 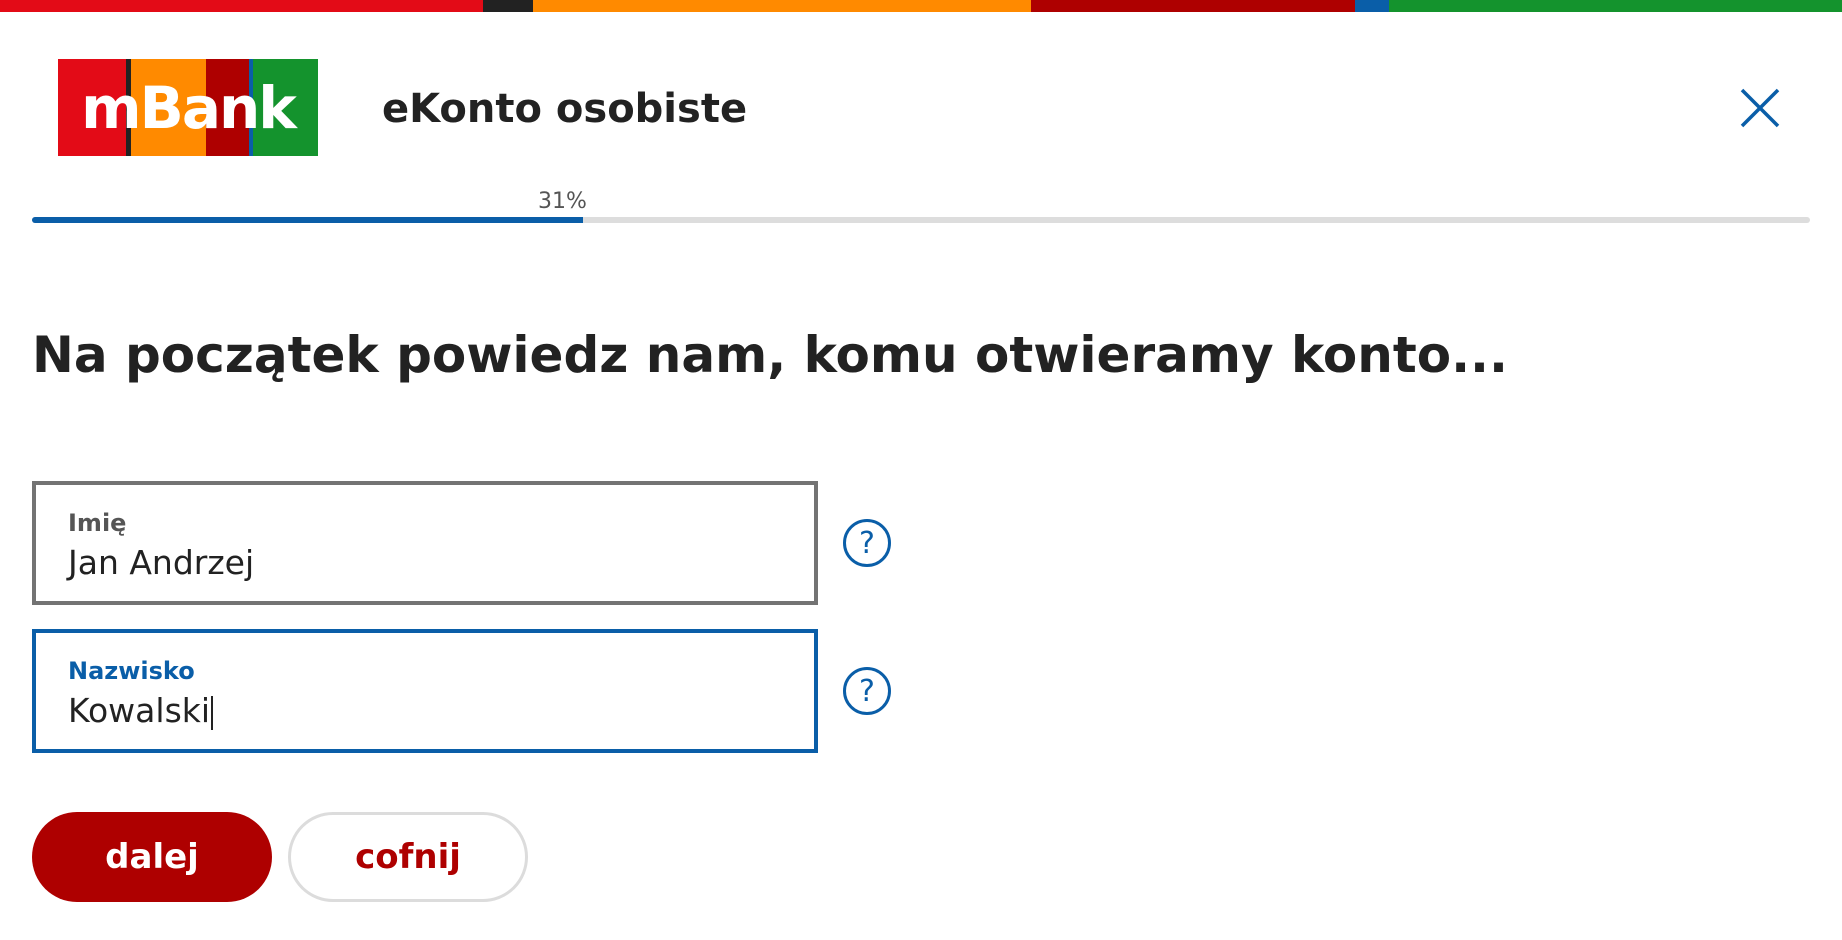 I want to click on text-caret, so click(x=212, y=712).